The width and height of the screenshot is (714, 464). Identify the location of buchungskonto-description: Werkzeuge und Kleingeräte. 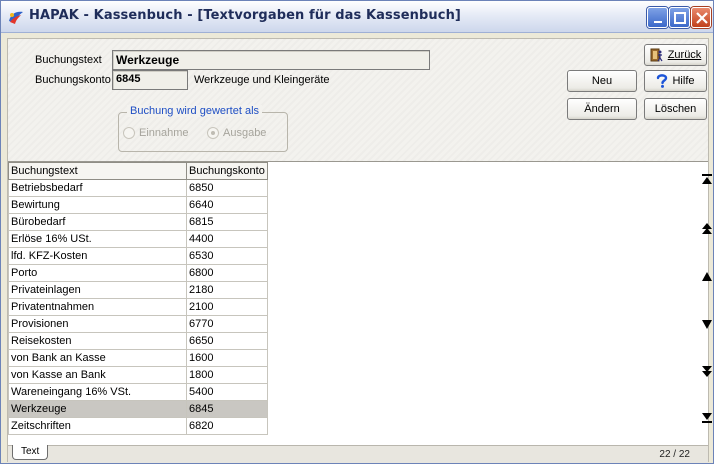
(262, 80).